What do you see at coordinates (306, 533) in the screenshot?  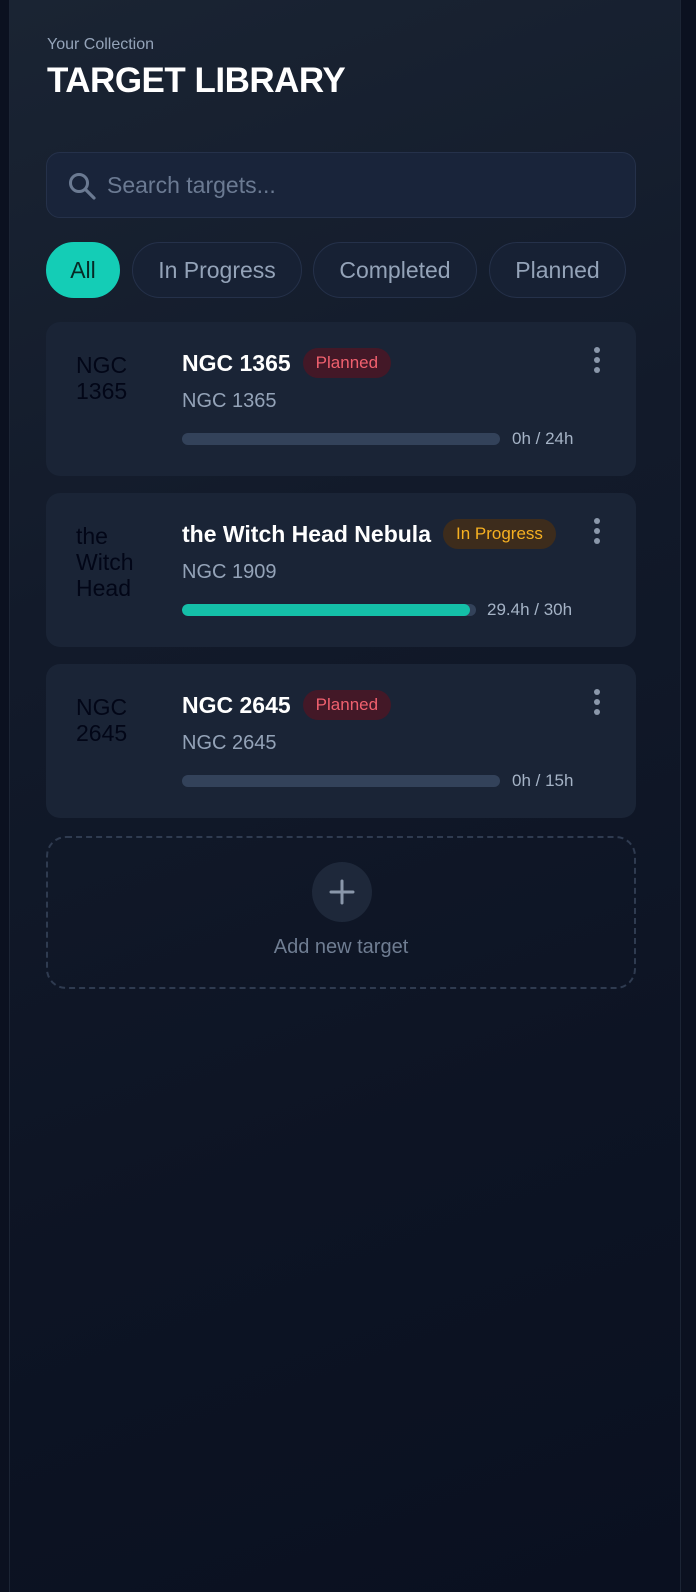 I see `target-name: the Witch Head Nebula` at bounding box center [306, 533].